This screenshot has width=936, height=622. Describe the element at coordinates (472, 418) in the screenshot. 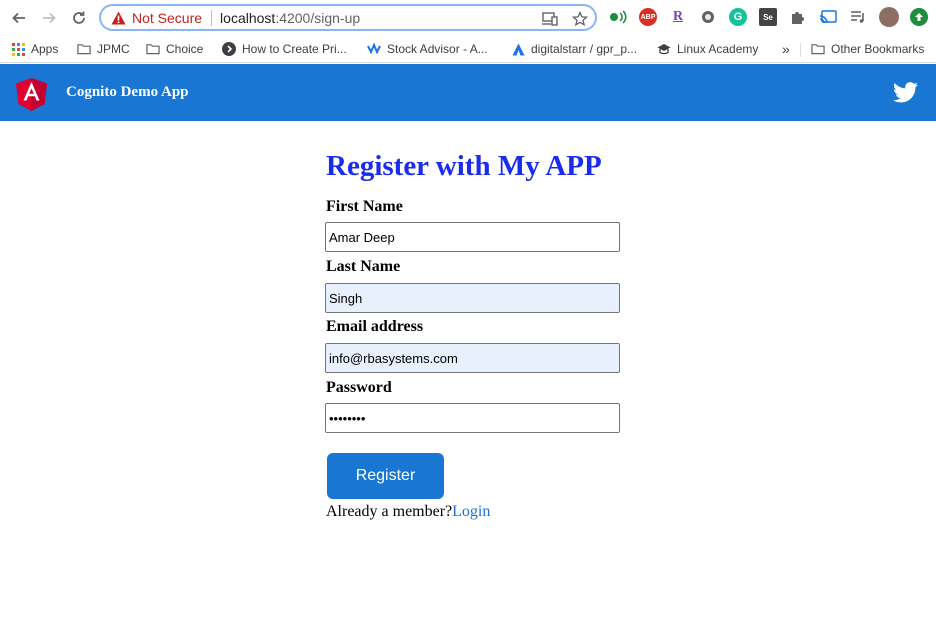

I see `password-input` at that location.